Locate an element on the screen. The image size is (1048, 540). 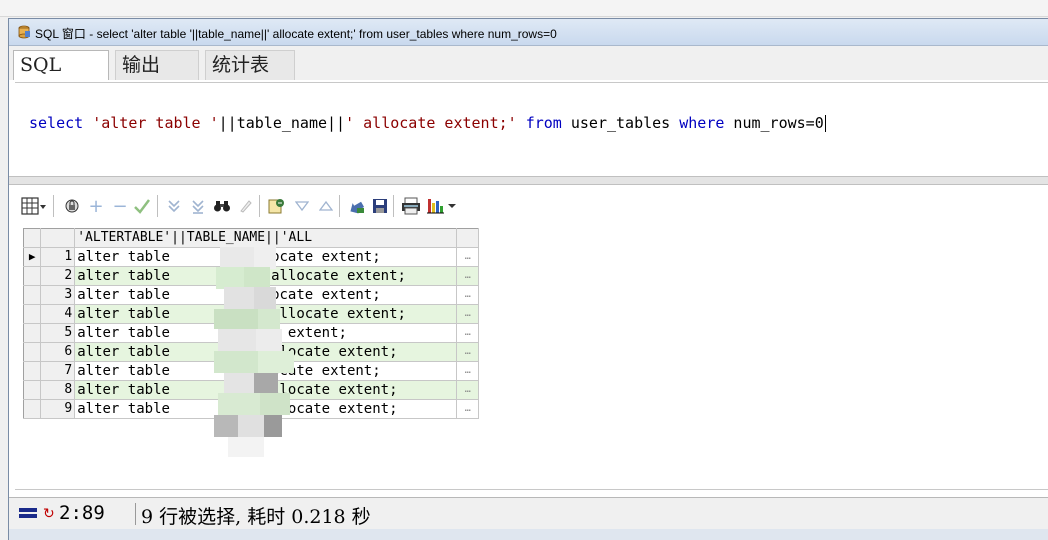
find-binoculars-icon is located at coordinates (222, 206).